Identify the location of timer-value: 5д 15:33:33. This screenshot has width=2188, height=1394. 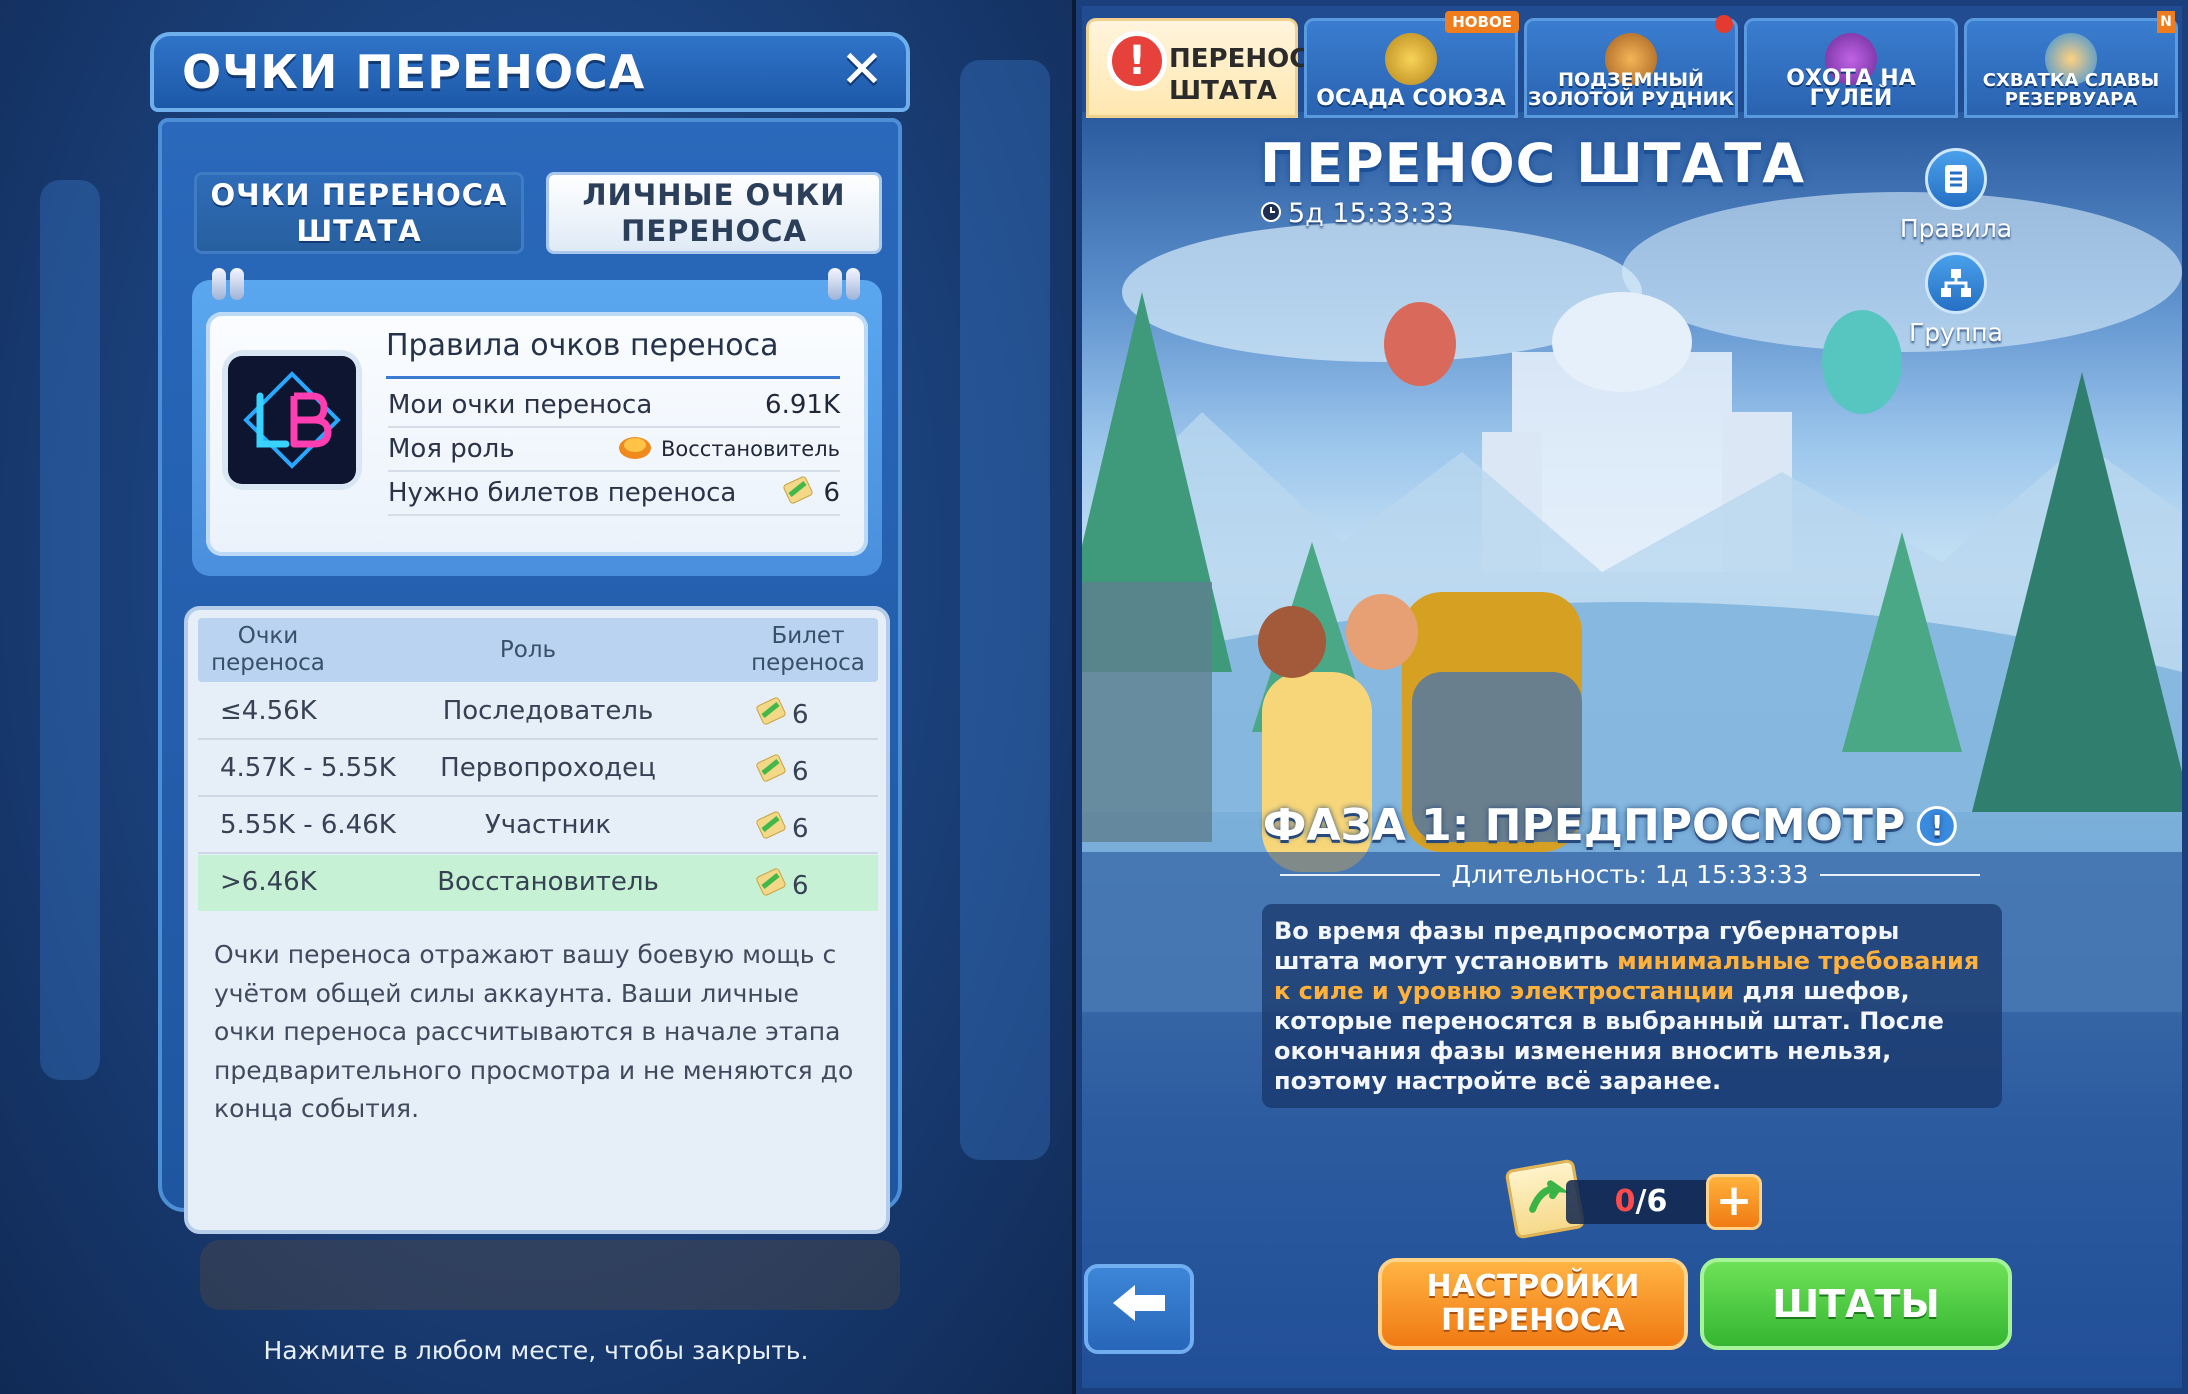
(1371, 213).